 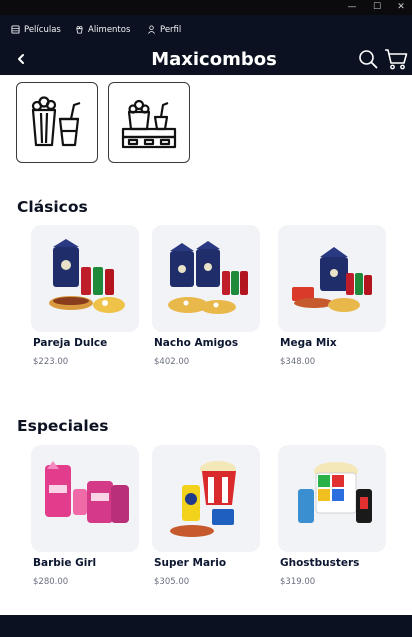 I want to click on person-icon, so click(x=151, y=29).